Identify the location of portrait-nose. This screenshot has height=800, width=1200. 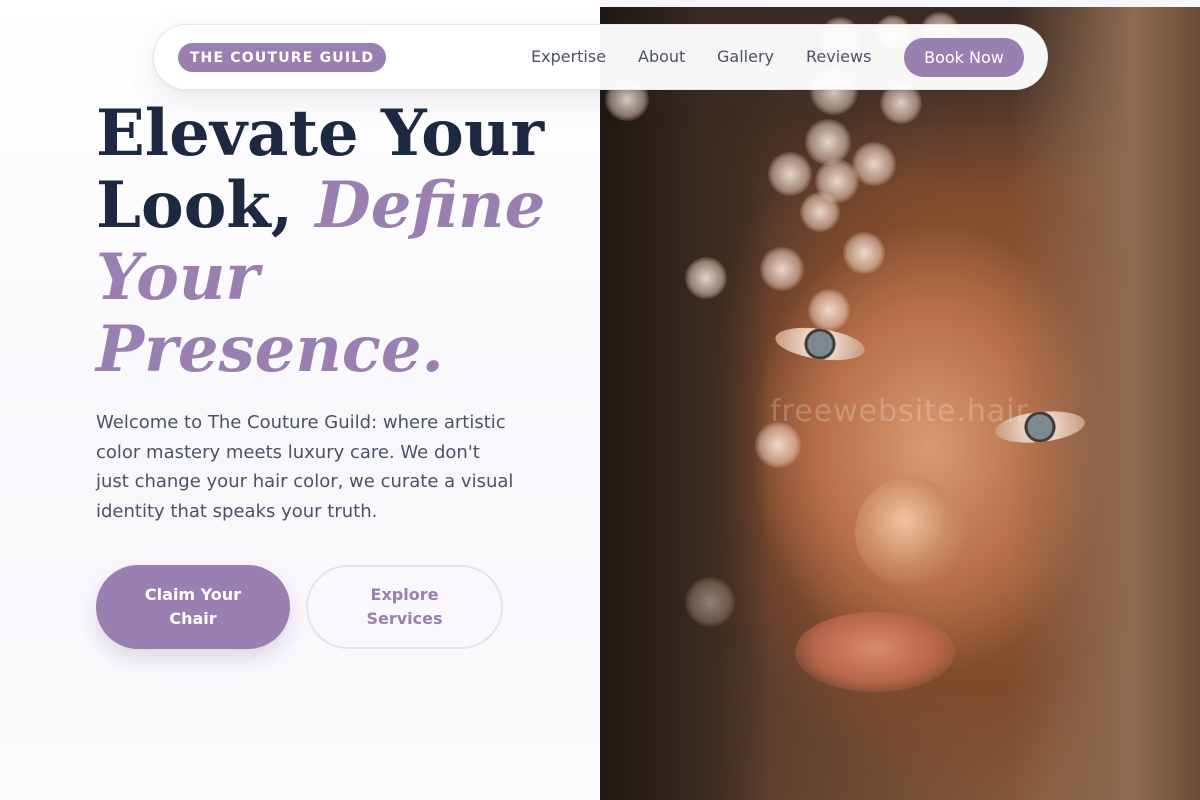
(910, 532).